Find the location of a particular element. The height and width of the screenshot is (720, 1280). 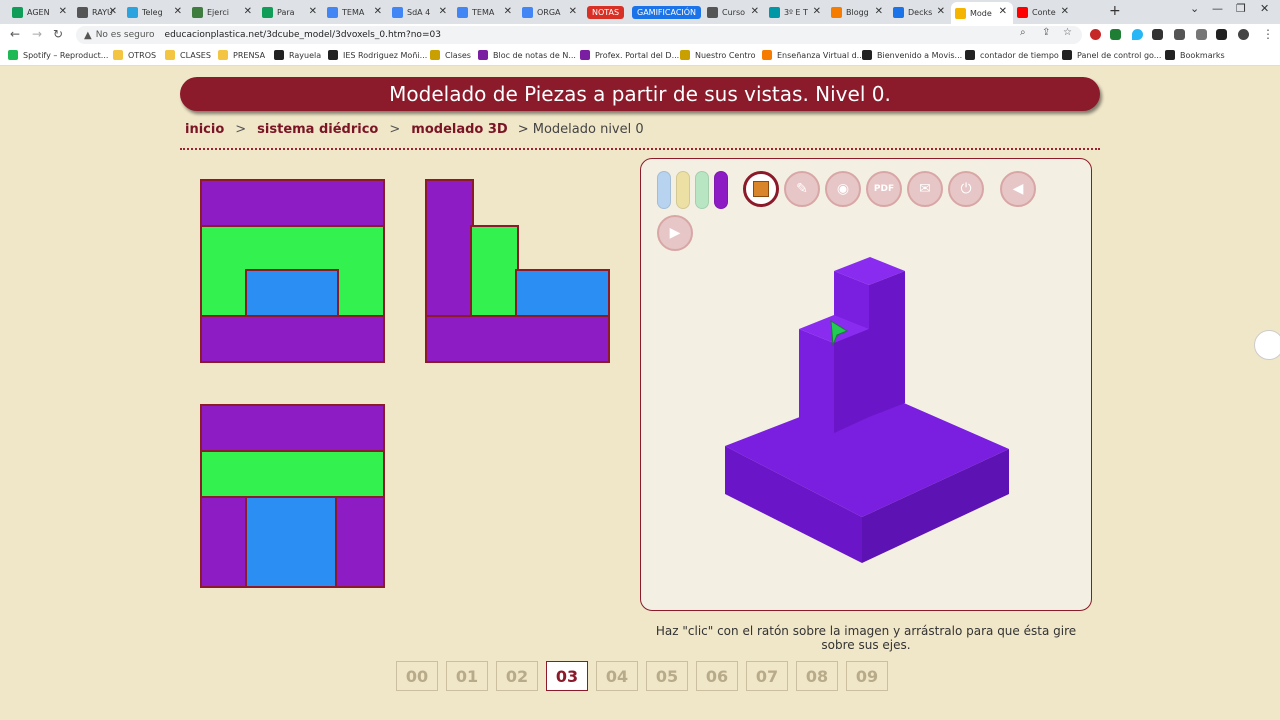

bookmark-item: CLASES is located at coordinates (188, 55).